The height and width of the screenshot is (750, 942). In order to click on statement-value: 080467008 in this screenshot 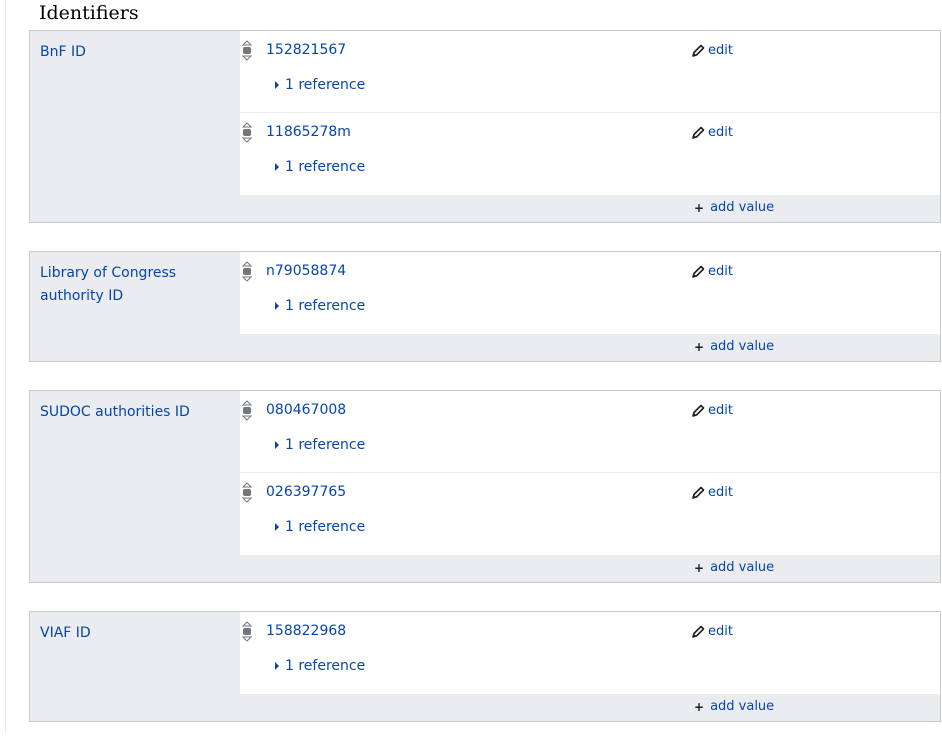, I will do `click(306, 410)`.